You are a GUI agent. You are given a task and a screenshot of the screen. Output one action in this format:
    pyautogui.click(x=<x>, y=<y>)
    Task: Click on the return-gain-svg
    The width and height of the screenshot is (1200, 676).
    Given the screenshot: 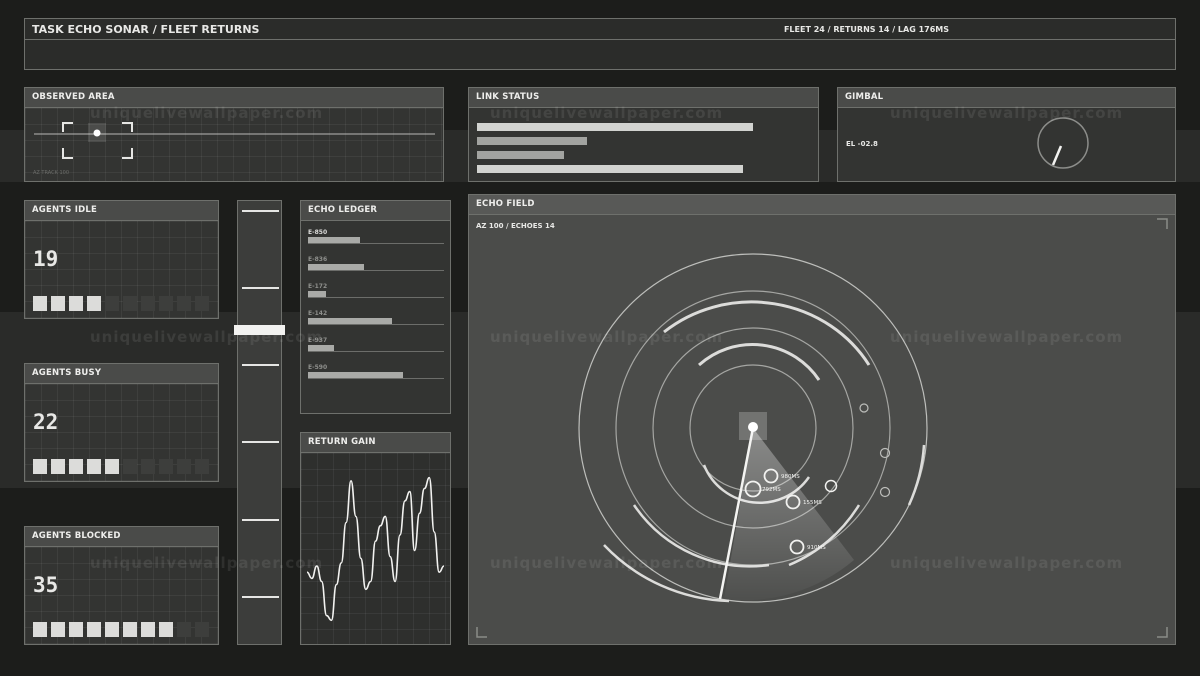 What is the action you would take?
    pyautogui.click(x=375, y=549)
    